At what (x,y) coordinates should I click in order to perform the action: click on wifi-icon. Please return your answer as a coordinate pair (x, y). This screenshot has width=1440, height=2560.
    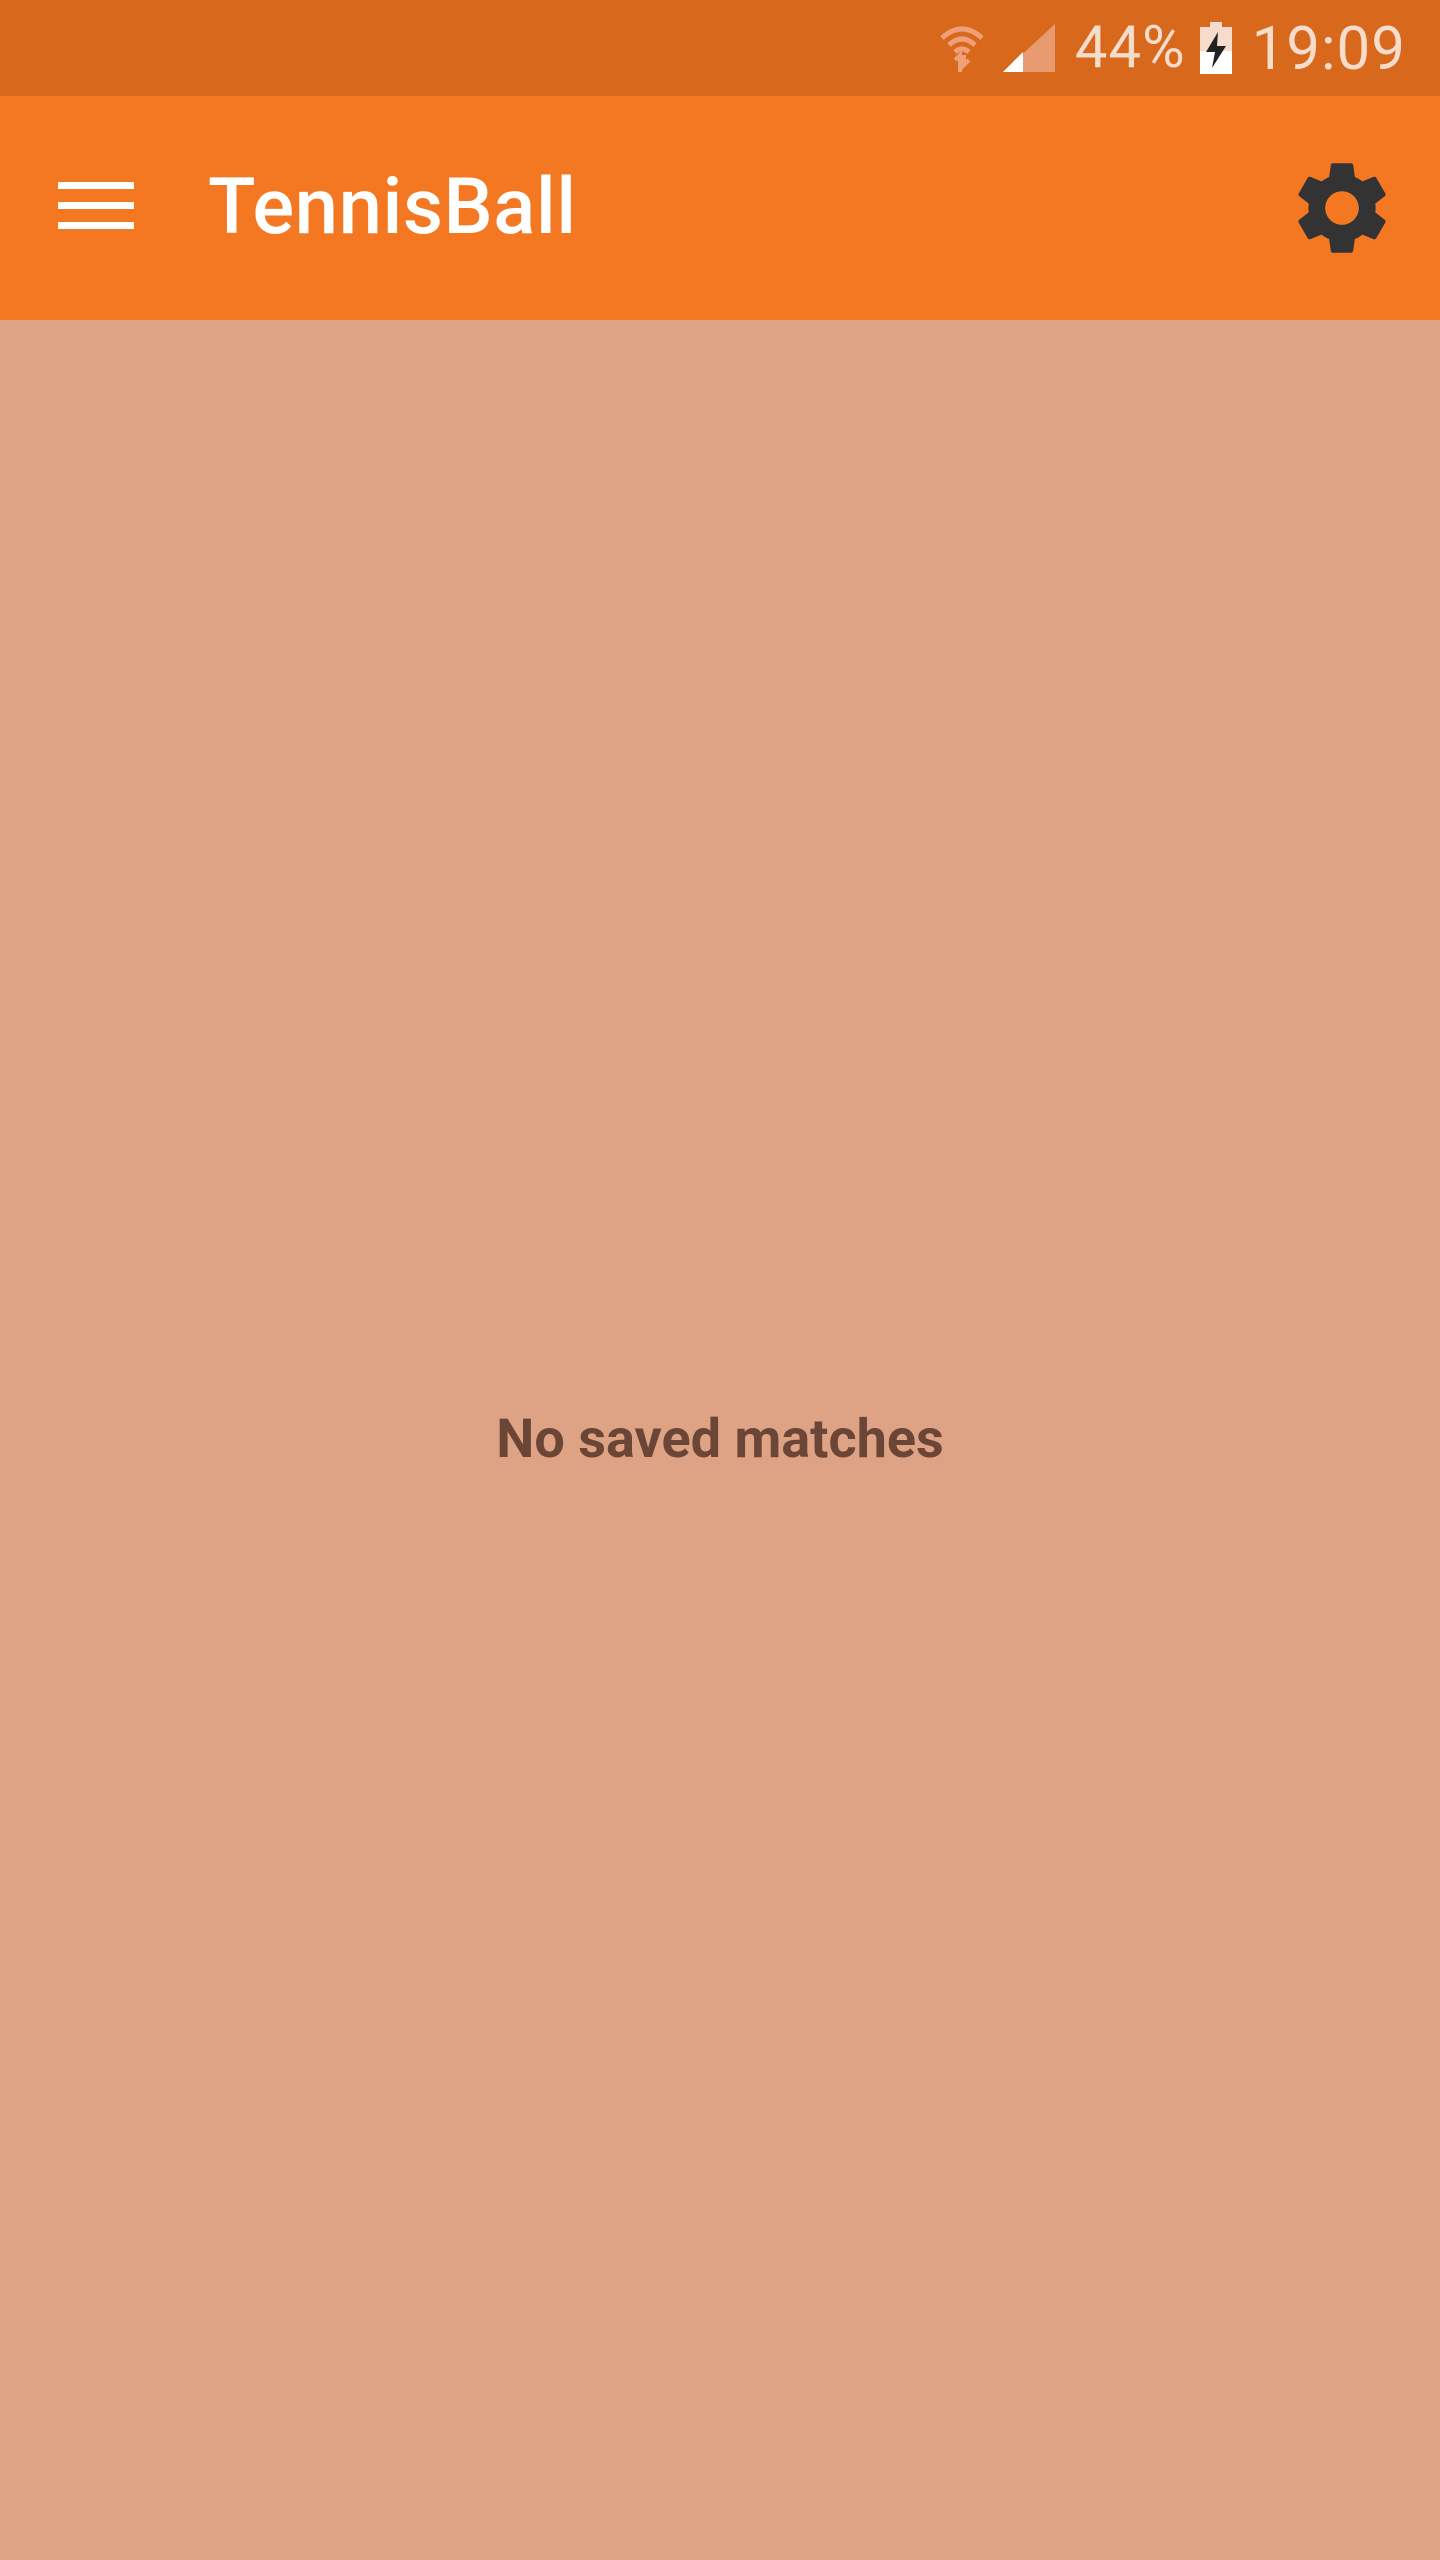
    Looking at the image, I should click on (962, 49).